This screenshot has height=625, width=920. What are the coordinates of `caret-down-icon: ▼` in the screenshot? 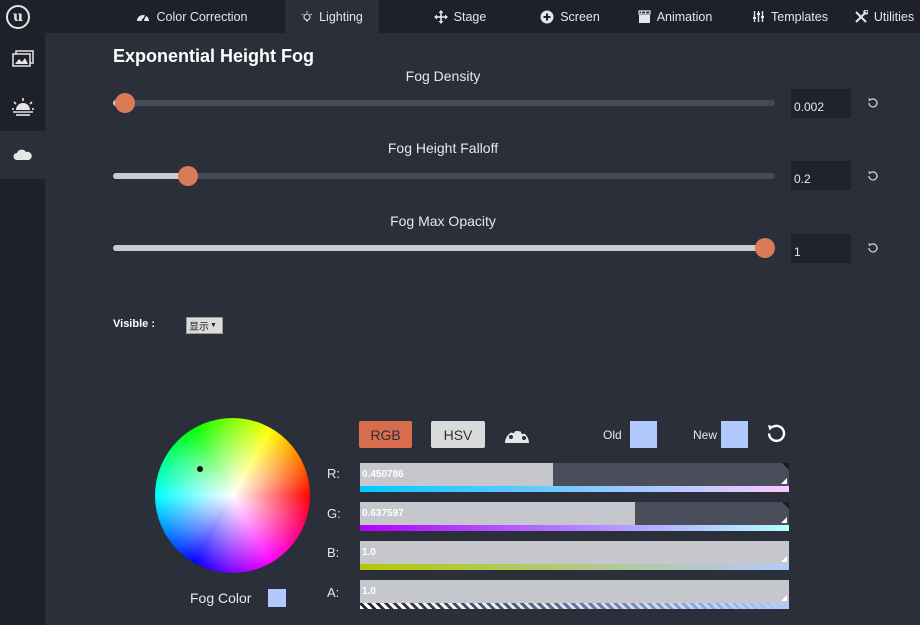 It's located at (213, 325).